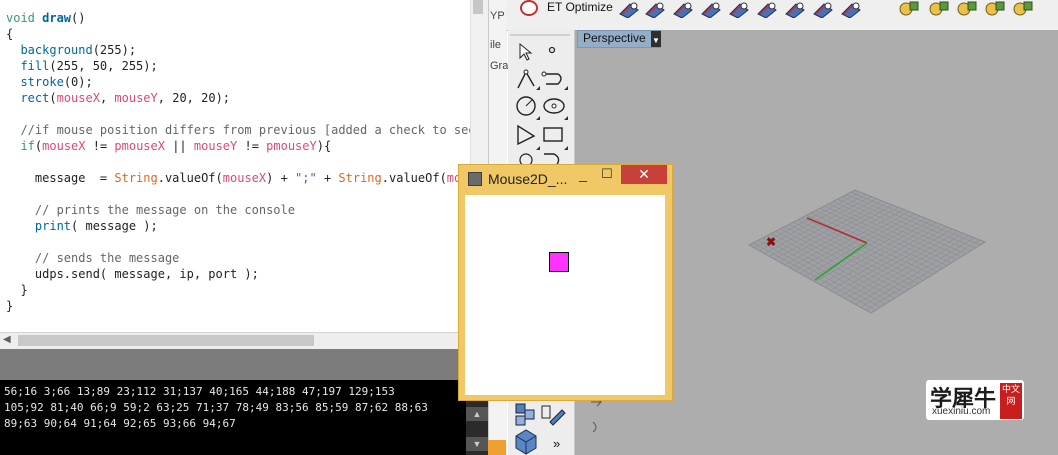 The image size is (1058, 455). Describe the element at coordinates (528, 79) in the screenshot. I see `polyline-icon` at that location.